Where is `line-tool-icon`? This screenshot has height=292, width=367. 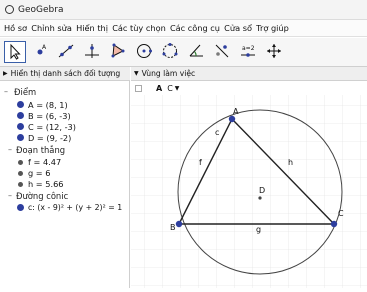 line-tool-icon is located at coordinates (67, 52).